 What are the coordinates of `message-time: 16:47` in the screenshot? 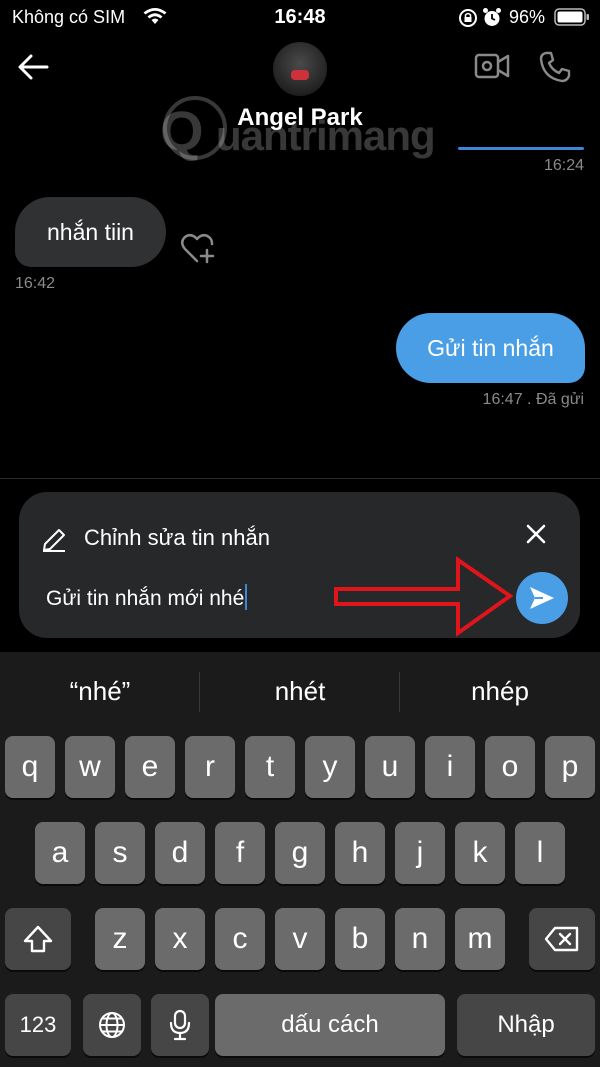 It's located at (502, 399).